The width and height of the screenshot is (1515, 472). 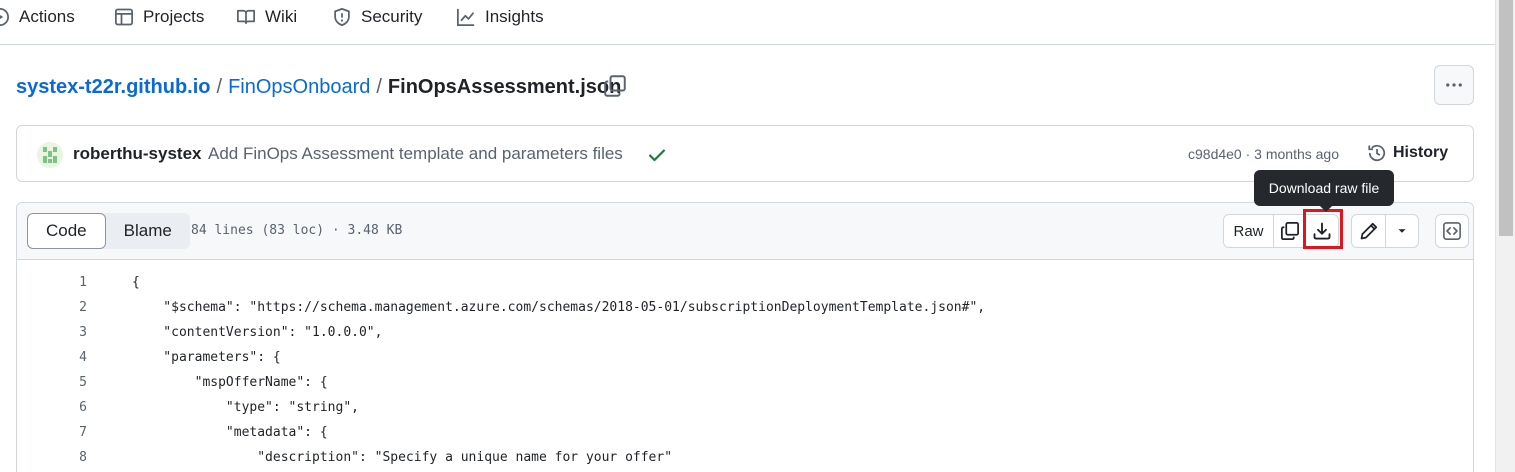 I want to click on nav-projects: Projects, so click(x=159, y=17).